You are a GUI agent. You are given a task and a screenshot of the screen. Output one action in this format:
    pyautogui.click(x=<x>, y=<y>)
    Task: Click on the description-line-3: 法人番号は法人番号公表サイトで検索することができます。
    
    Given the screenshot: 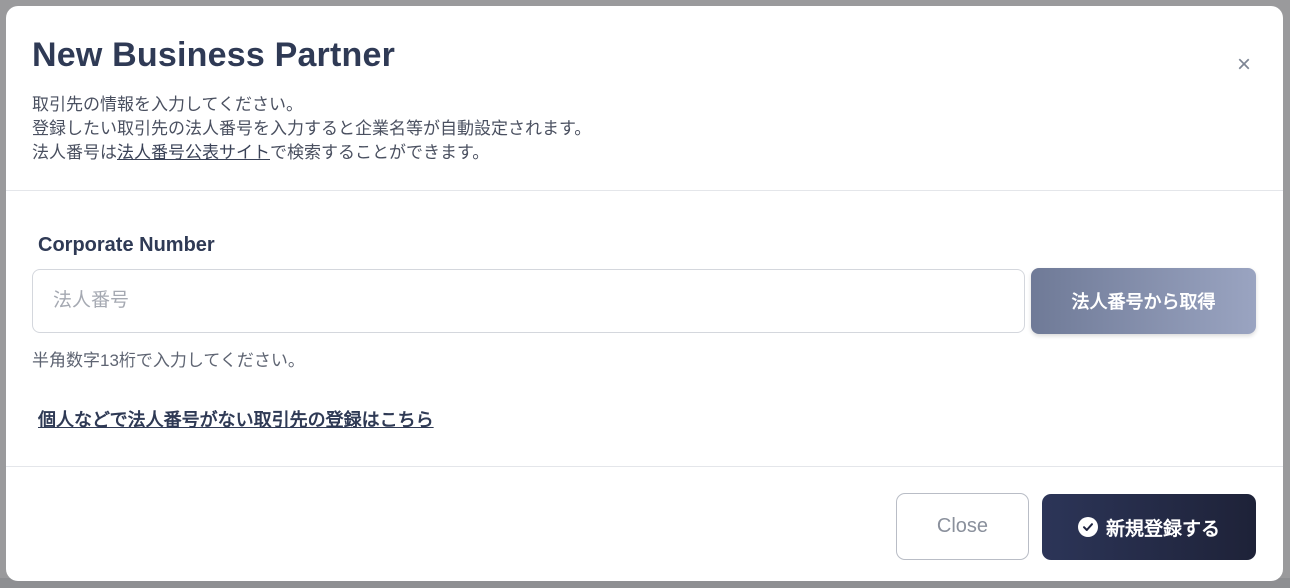 What is the action you would take?
    pyautogui.click(x=311, y=153)
    